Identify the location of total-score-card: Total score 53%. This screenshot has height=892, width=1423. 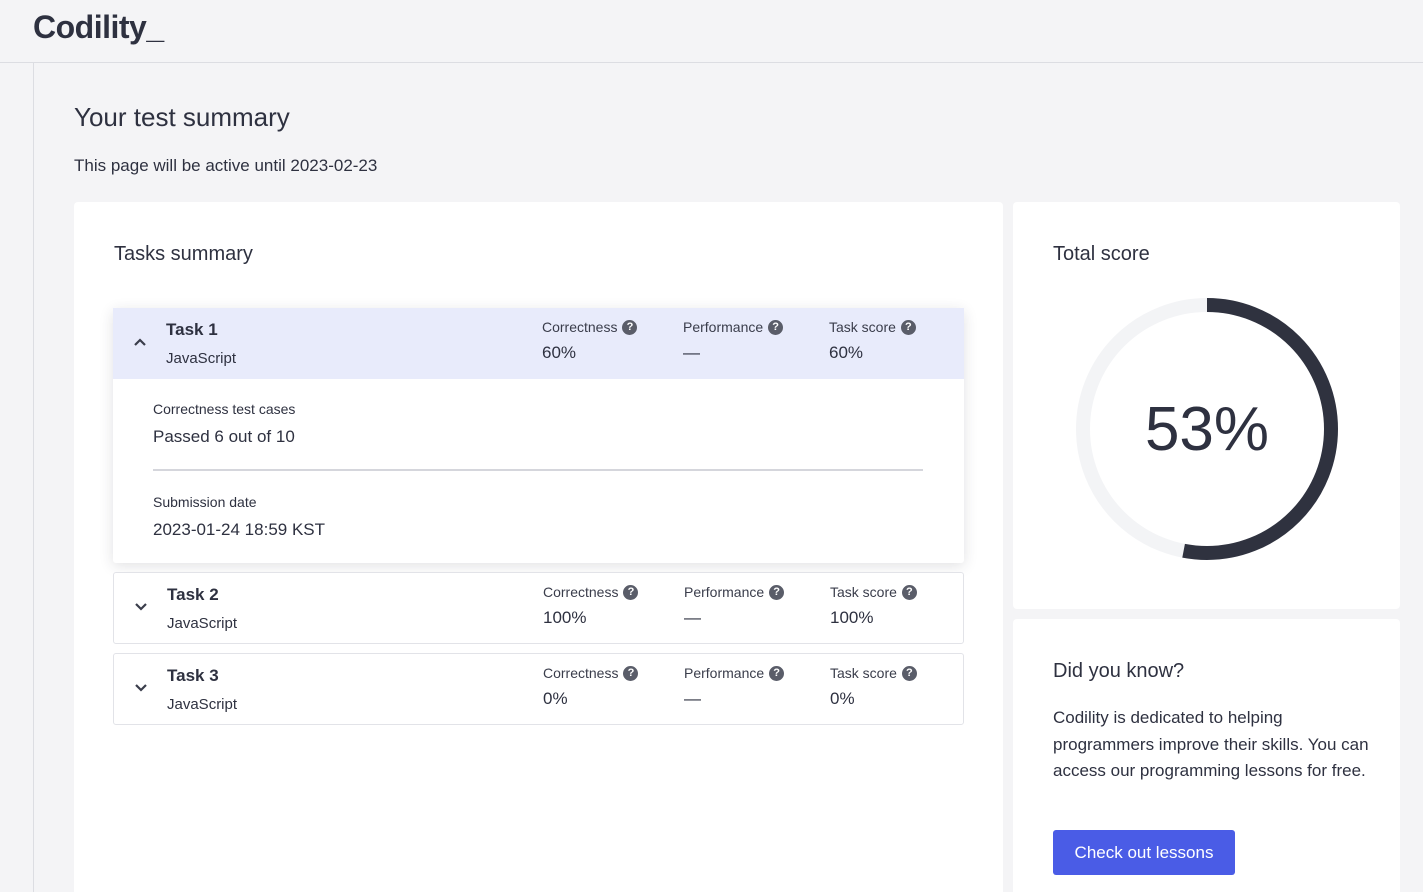
(1206, 405).